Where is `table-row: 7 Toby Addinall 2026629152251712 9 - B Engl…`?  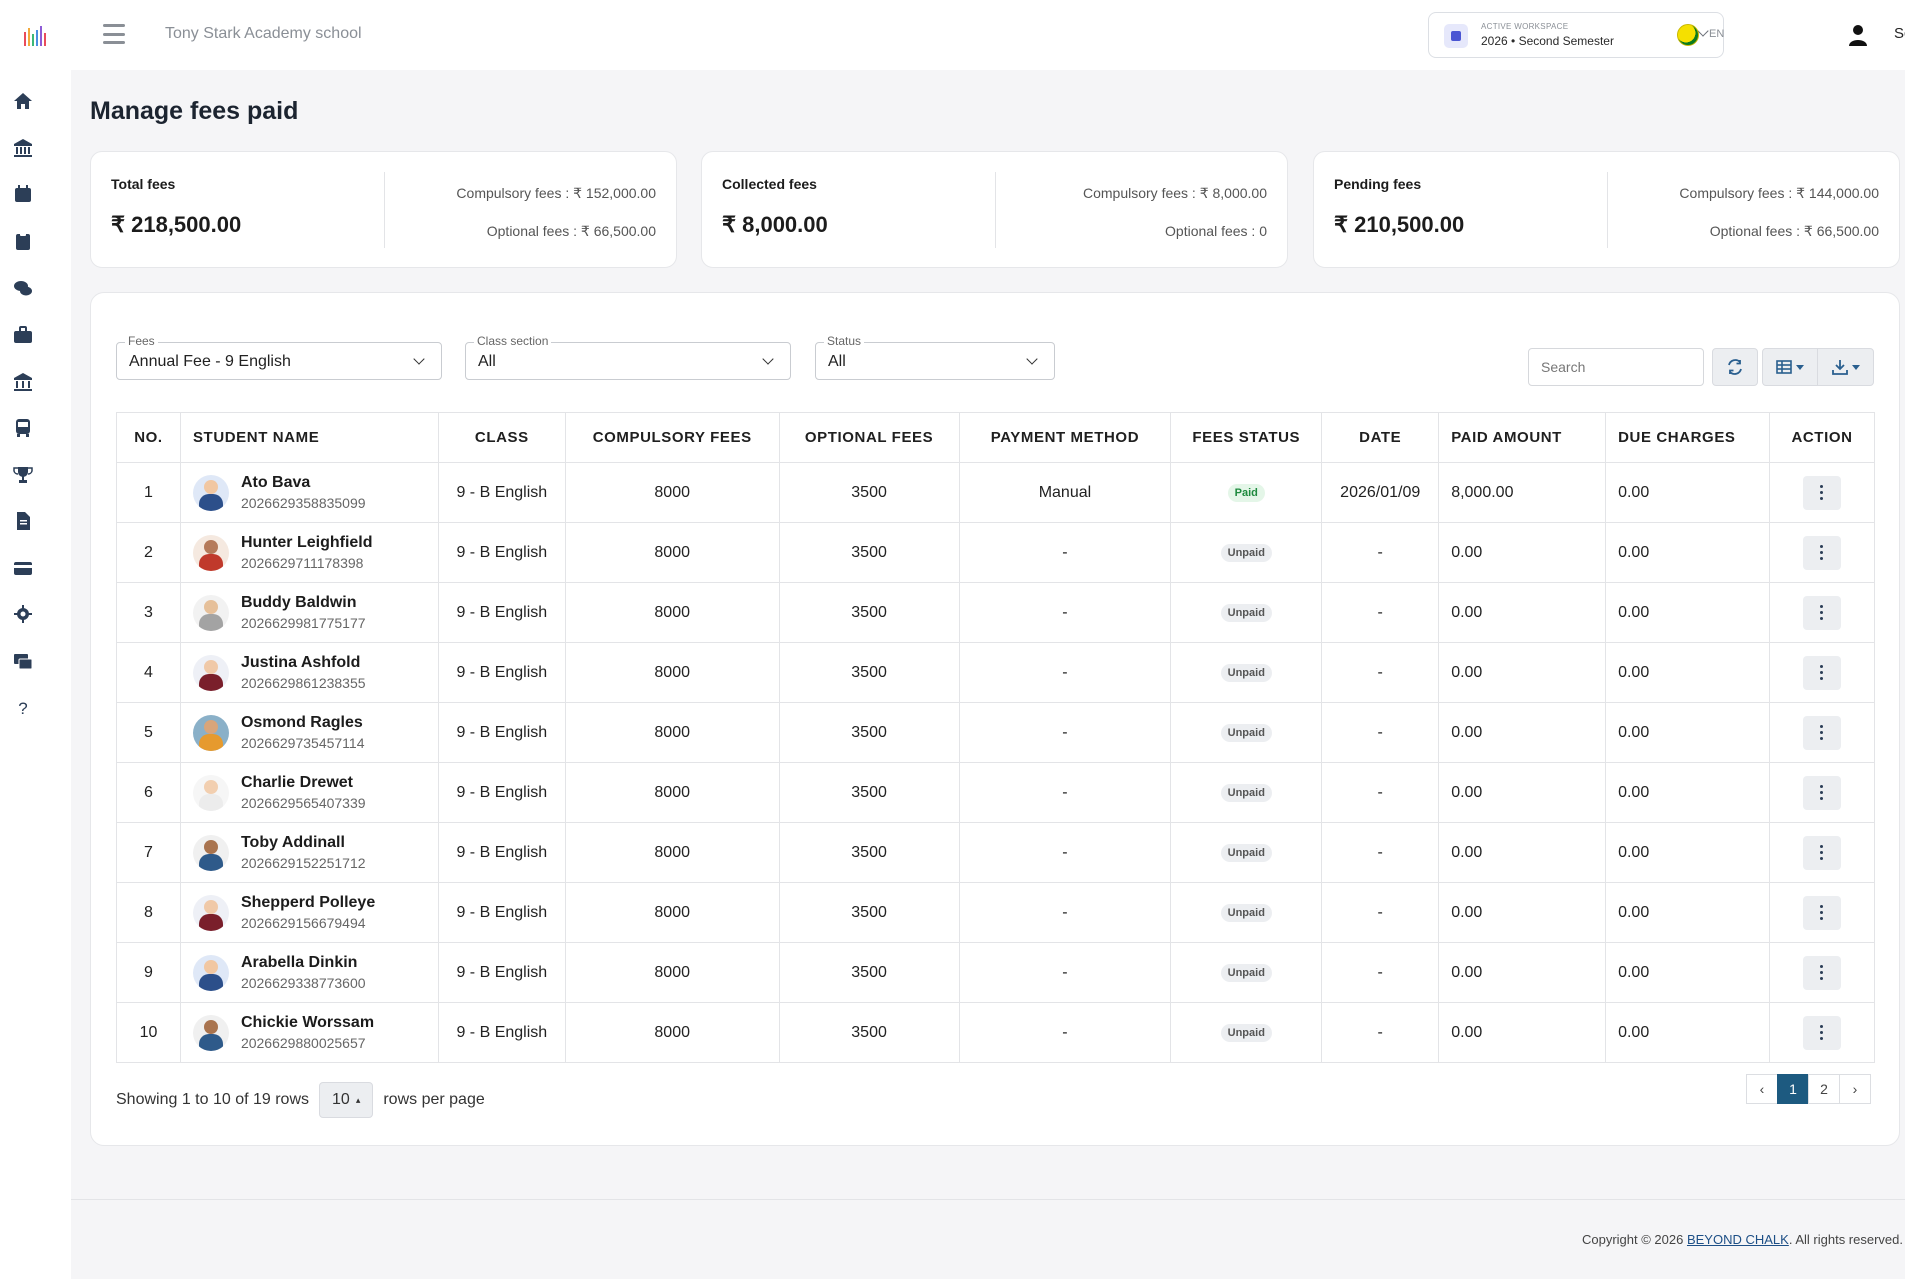
table-row: 7 Toby Addinall 2026629152251712 9 - B Engl… is located at coordinates (996, 852).